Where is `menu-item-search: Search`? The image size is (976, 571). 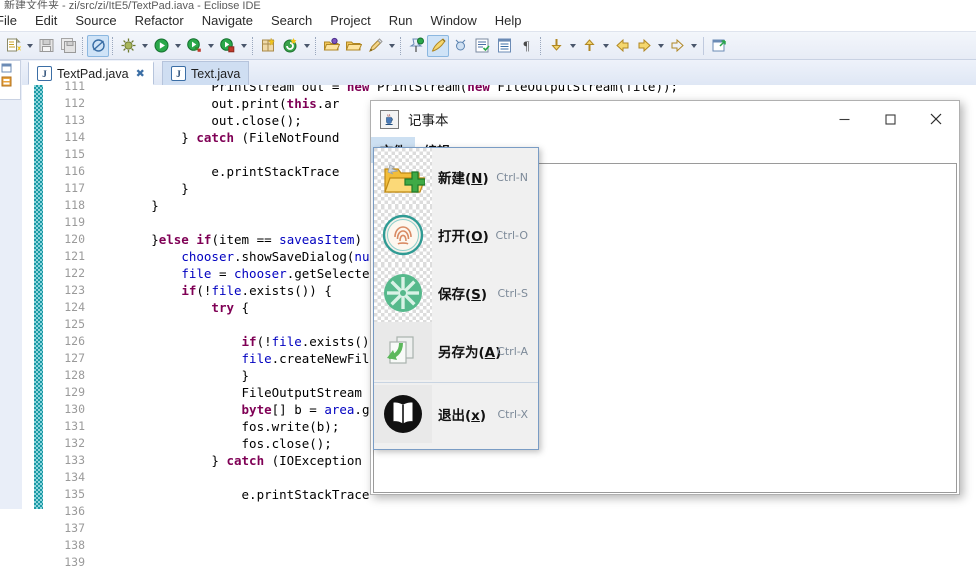
menu-item-search: Search is located at coordinates (291, 20).